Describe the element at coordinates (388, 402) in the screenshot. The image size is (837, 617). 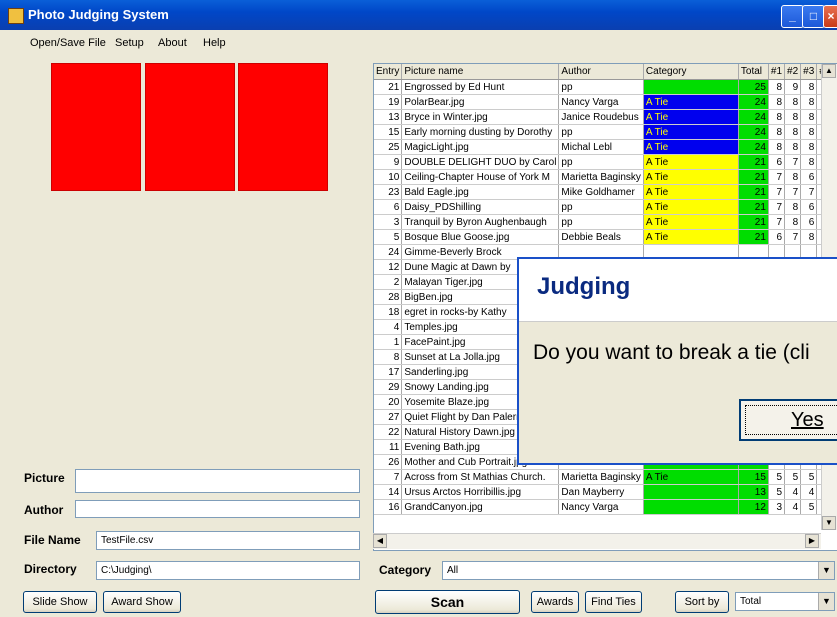
I see `table-cell-entry: 20` at that location.